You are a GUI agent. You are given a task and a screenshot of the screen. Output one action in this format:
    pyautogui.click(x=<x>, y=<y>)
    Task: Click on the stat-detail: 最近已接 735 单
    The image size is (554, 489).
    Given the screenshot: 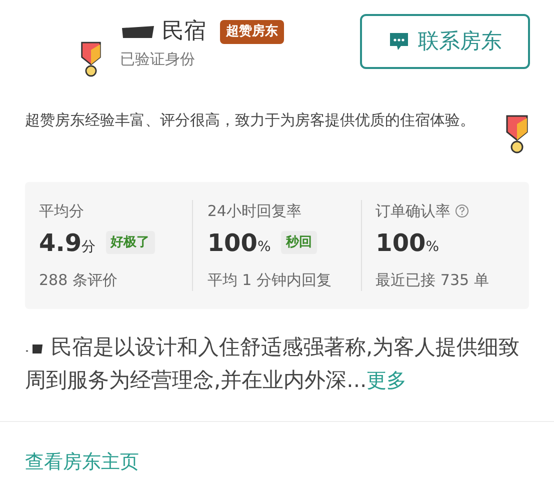 What is the action you would take?
    pyautogui.click(x=433, y=280)
    